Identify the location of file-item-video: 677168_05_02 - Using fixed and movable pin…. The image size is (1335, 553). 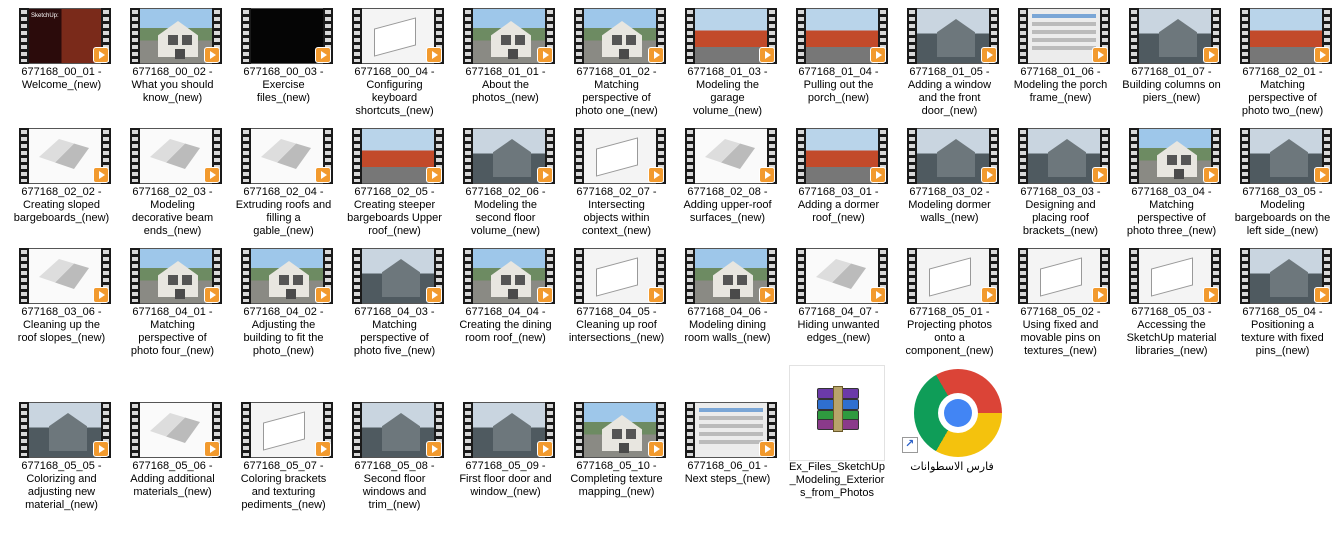
(1060, 300).